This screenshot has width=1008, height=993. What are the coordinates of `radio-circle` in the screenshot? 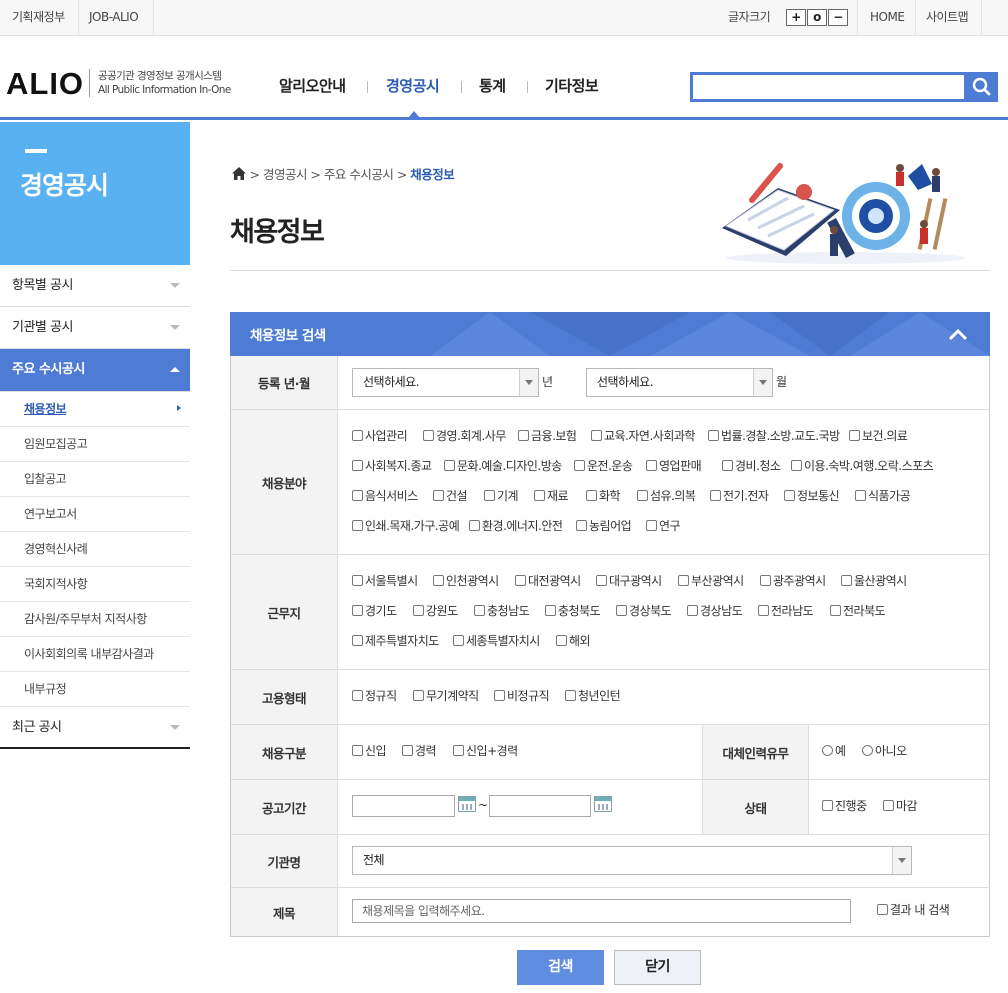 It's located at (867, 750).